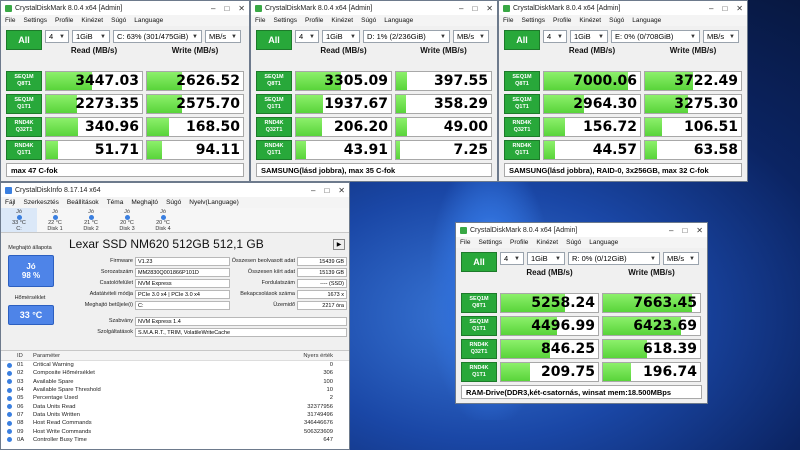  I want to click on drive-select: R: 0% (0/12GiB) ▼, so click(614, 258).